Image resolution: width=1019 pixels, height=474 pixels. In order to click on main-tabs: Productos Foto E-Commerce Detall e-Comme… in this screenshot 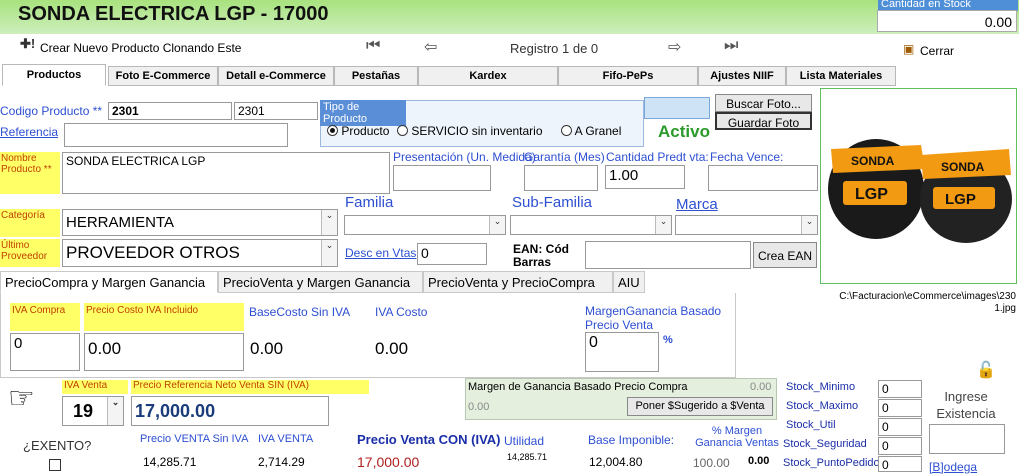, I will do `click(509, 75)`.